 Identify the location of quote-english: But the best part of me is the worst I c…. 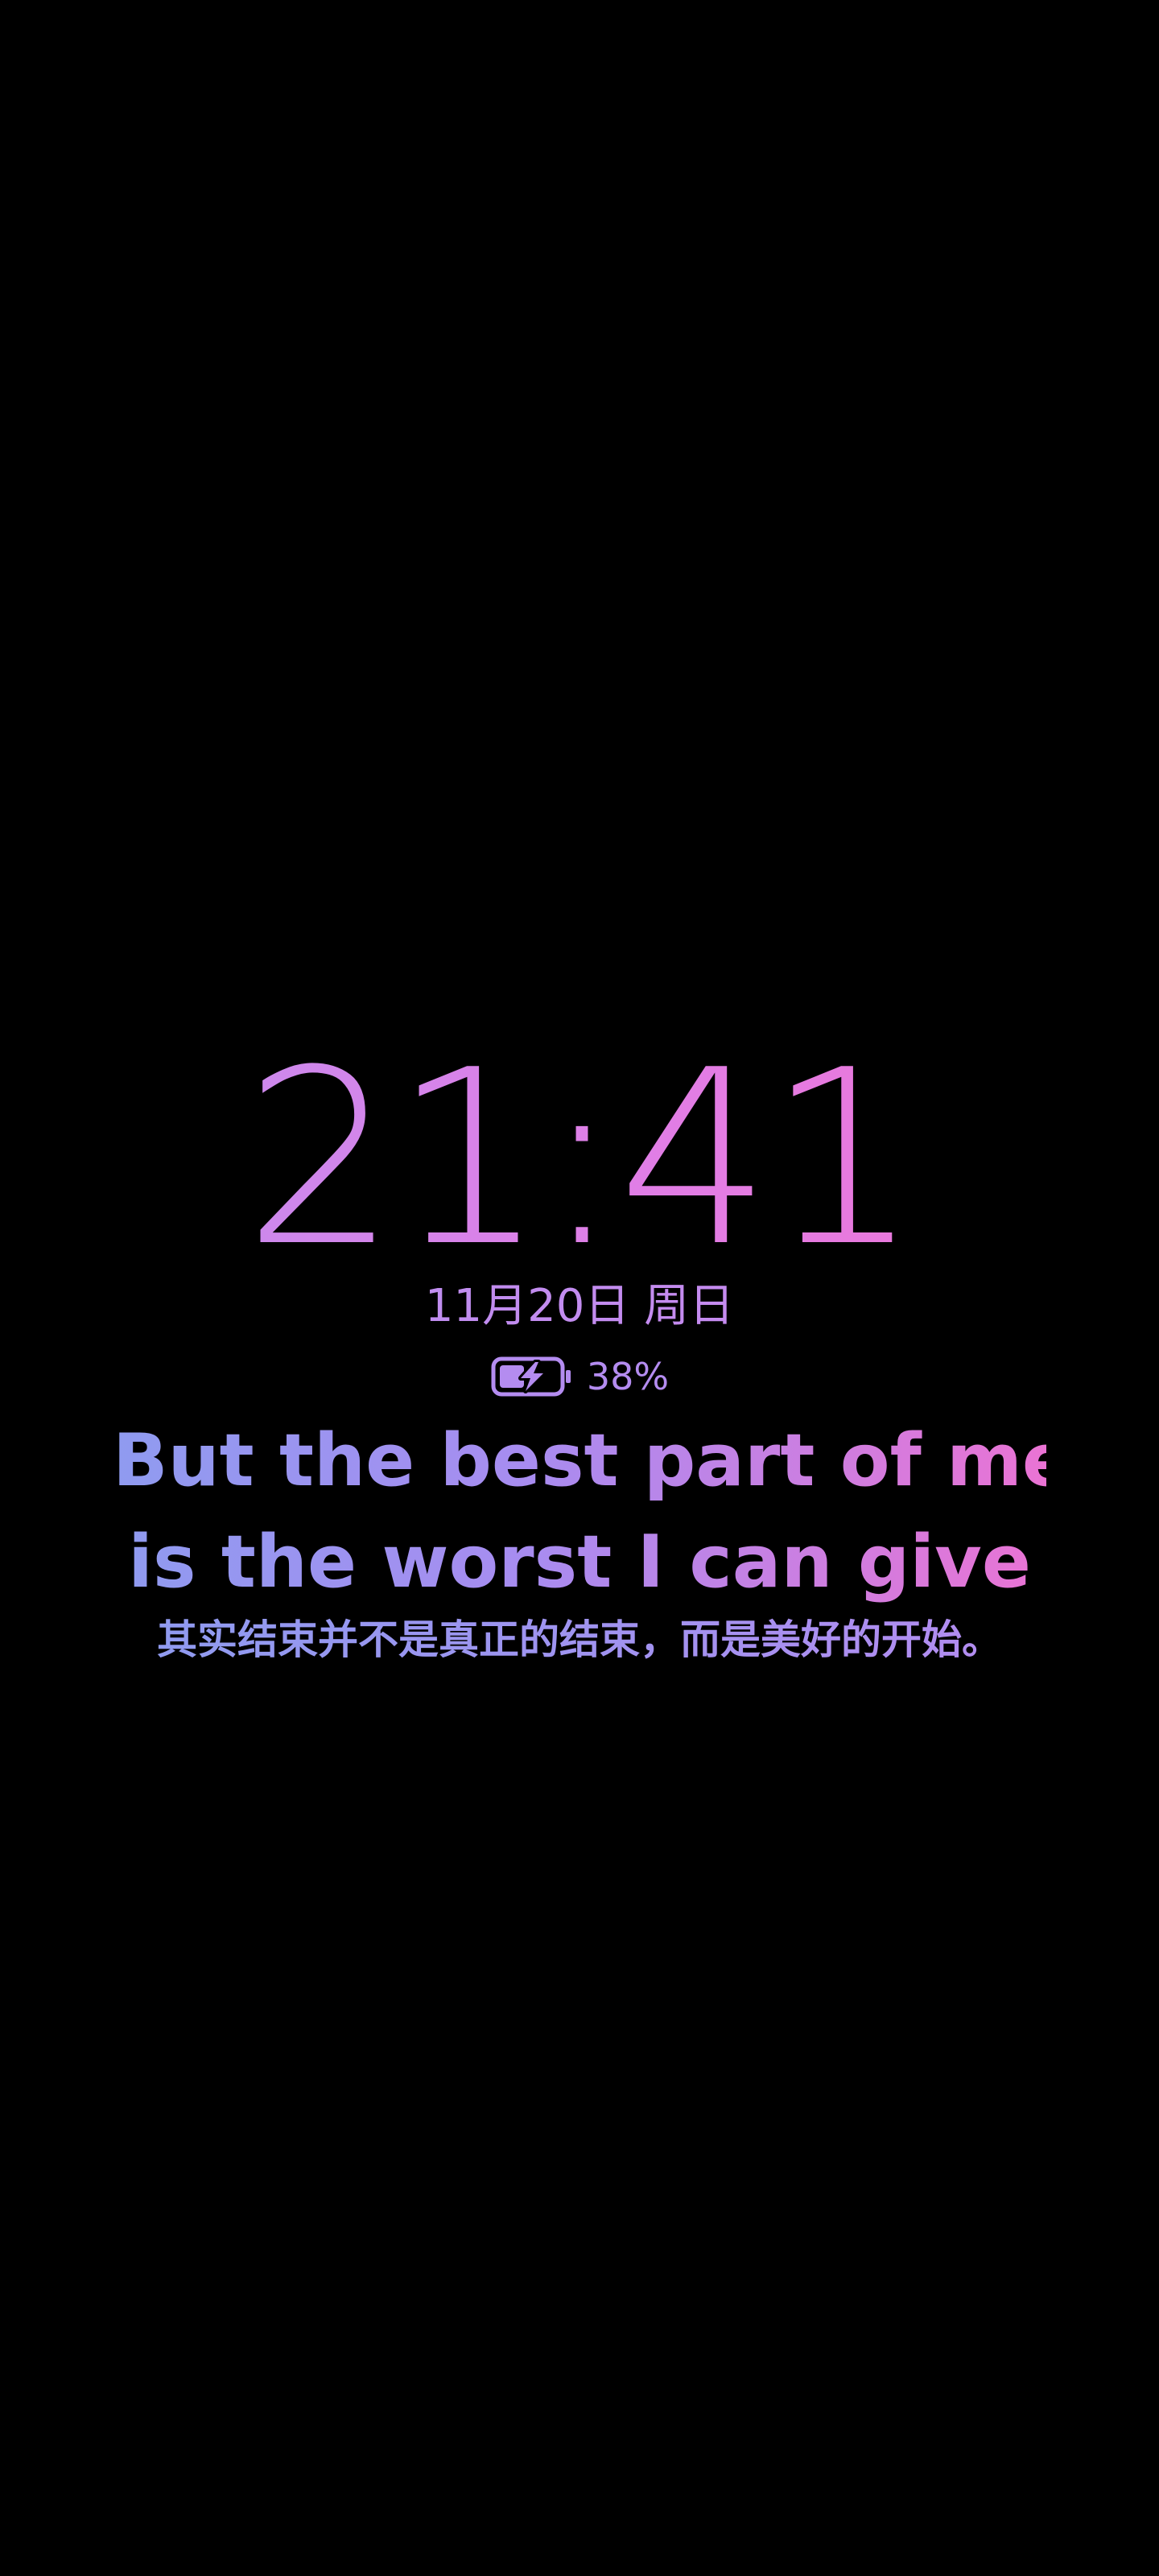
(592, 1511).